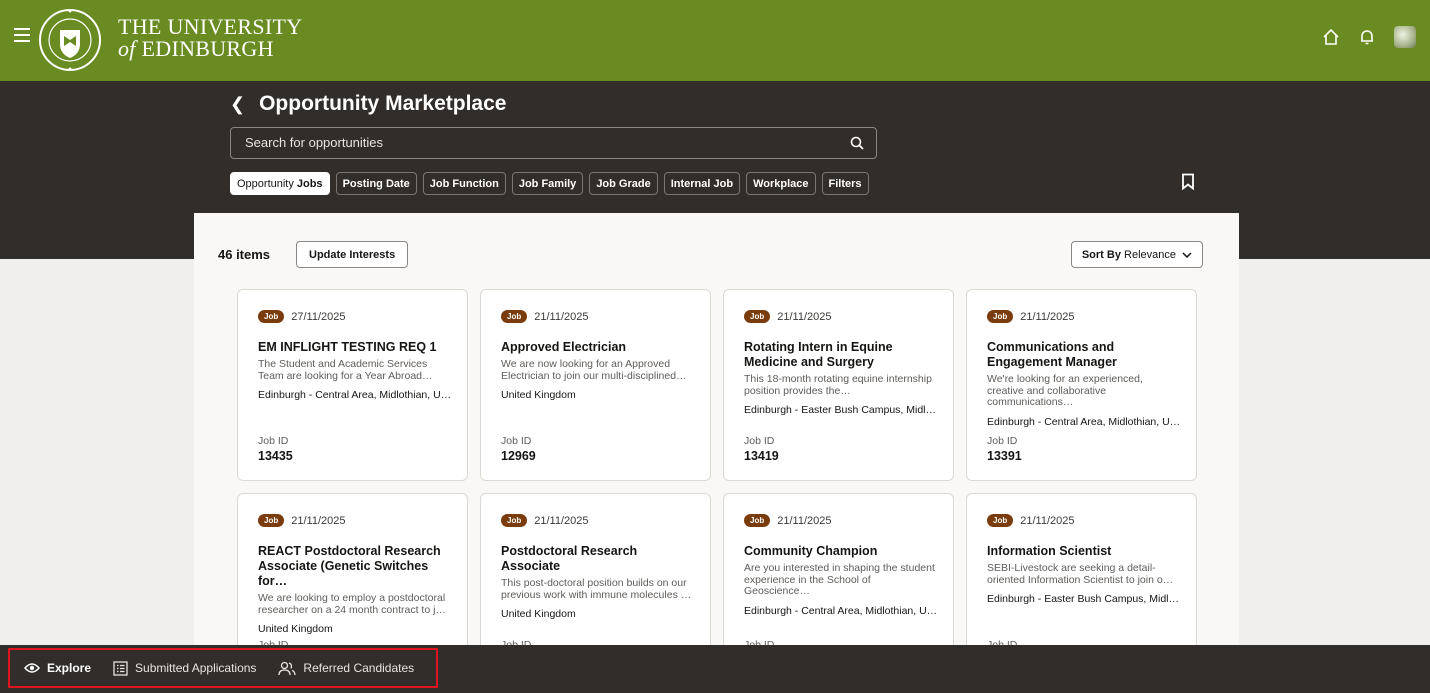 This screenshot has height=693, width=1430. Describe the element at coordinates (196, 668) in the screenshot. I see `nav-submitted-label: Submitted Applications` at that location.